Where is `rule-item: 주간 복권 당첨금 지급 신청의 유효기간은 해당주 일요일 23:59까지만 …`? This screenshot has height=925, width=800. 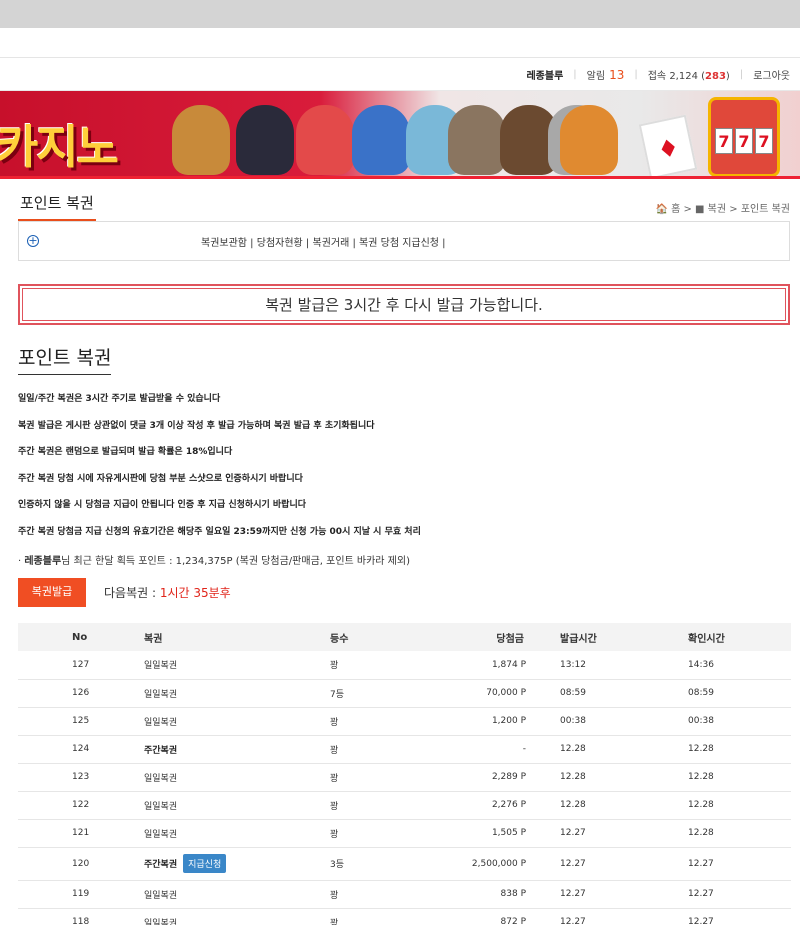 rule-item: 주간 복권 당첨금 지급 신청의 유효기간은 해당주 일요일 23:59까지만 … is located at coordinates (219, 531).